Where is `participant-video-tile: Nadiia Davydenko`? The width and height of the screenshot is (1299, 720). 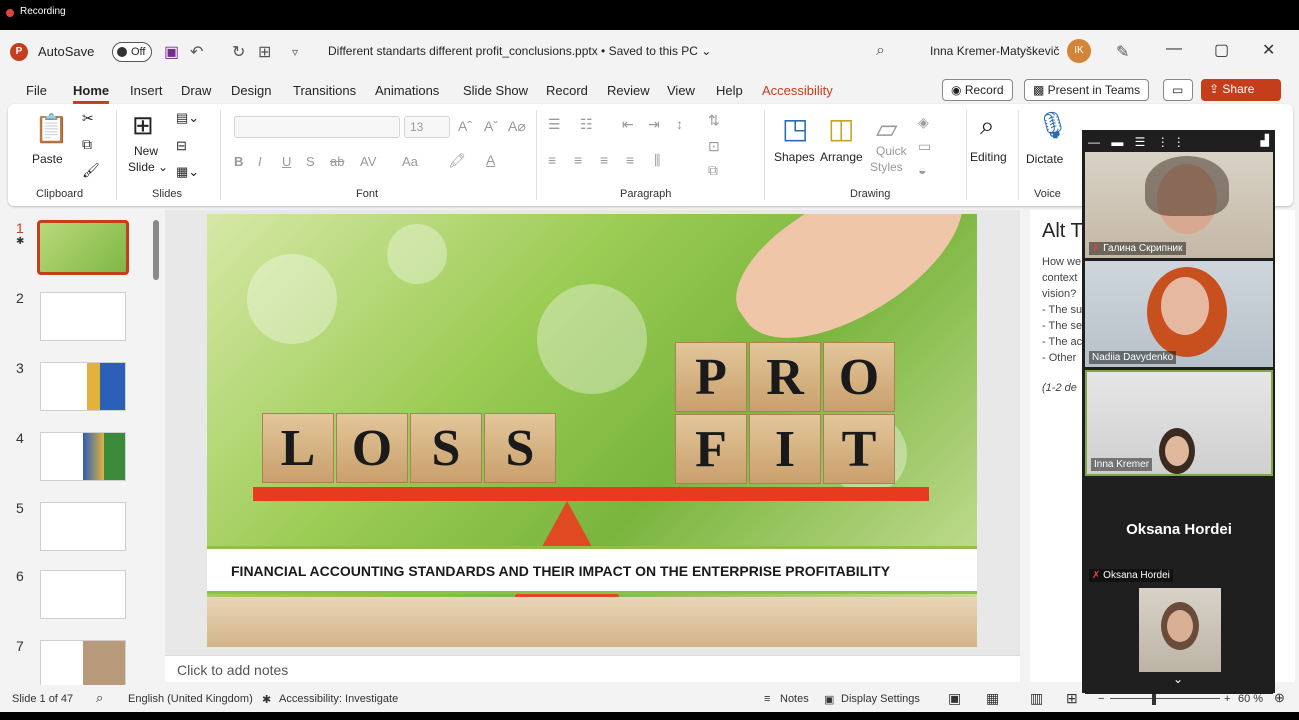 participant-video-tile: Nadiia Davydenko is located at coordinates (1179, 314).